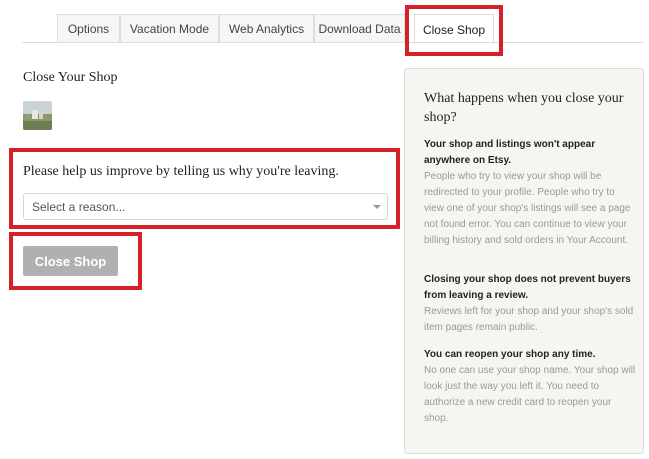 The width and height of the screenshot is (649, 459). I want to click on highlight-reason-area, so click(204, 188).